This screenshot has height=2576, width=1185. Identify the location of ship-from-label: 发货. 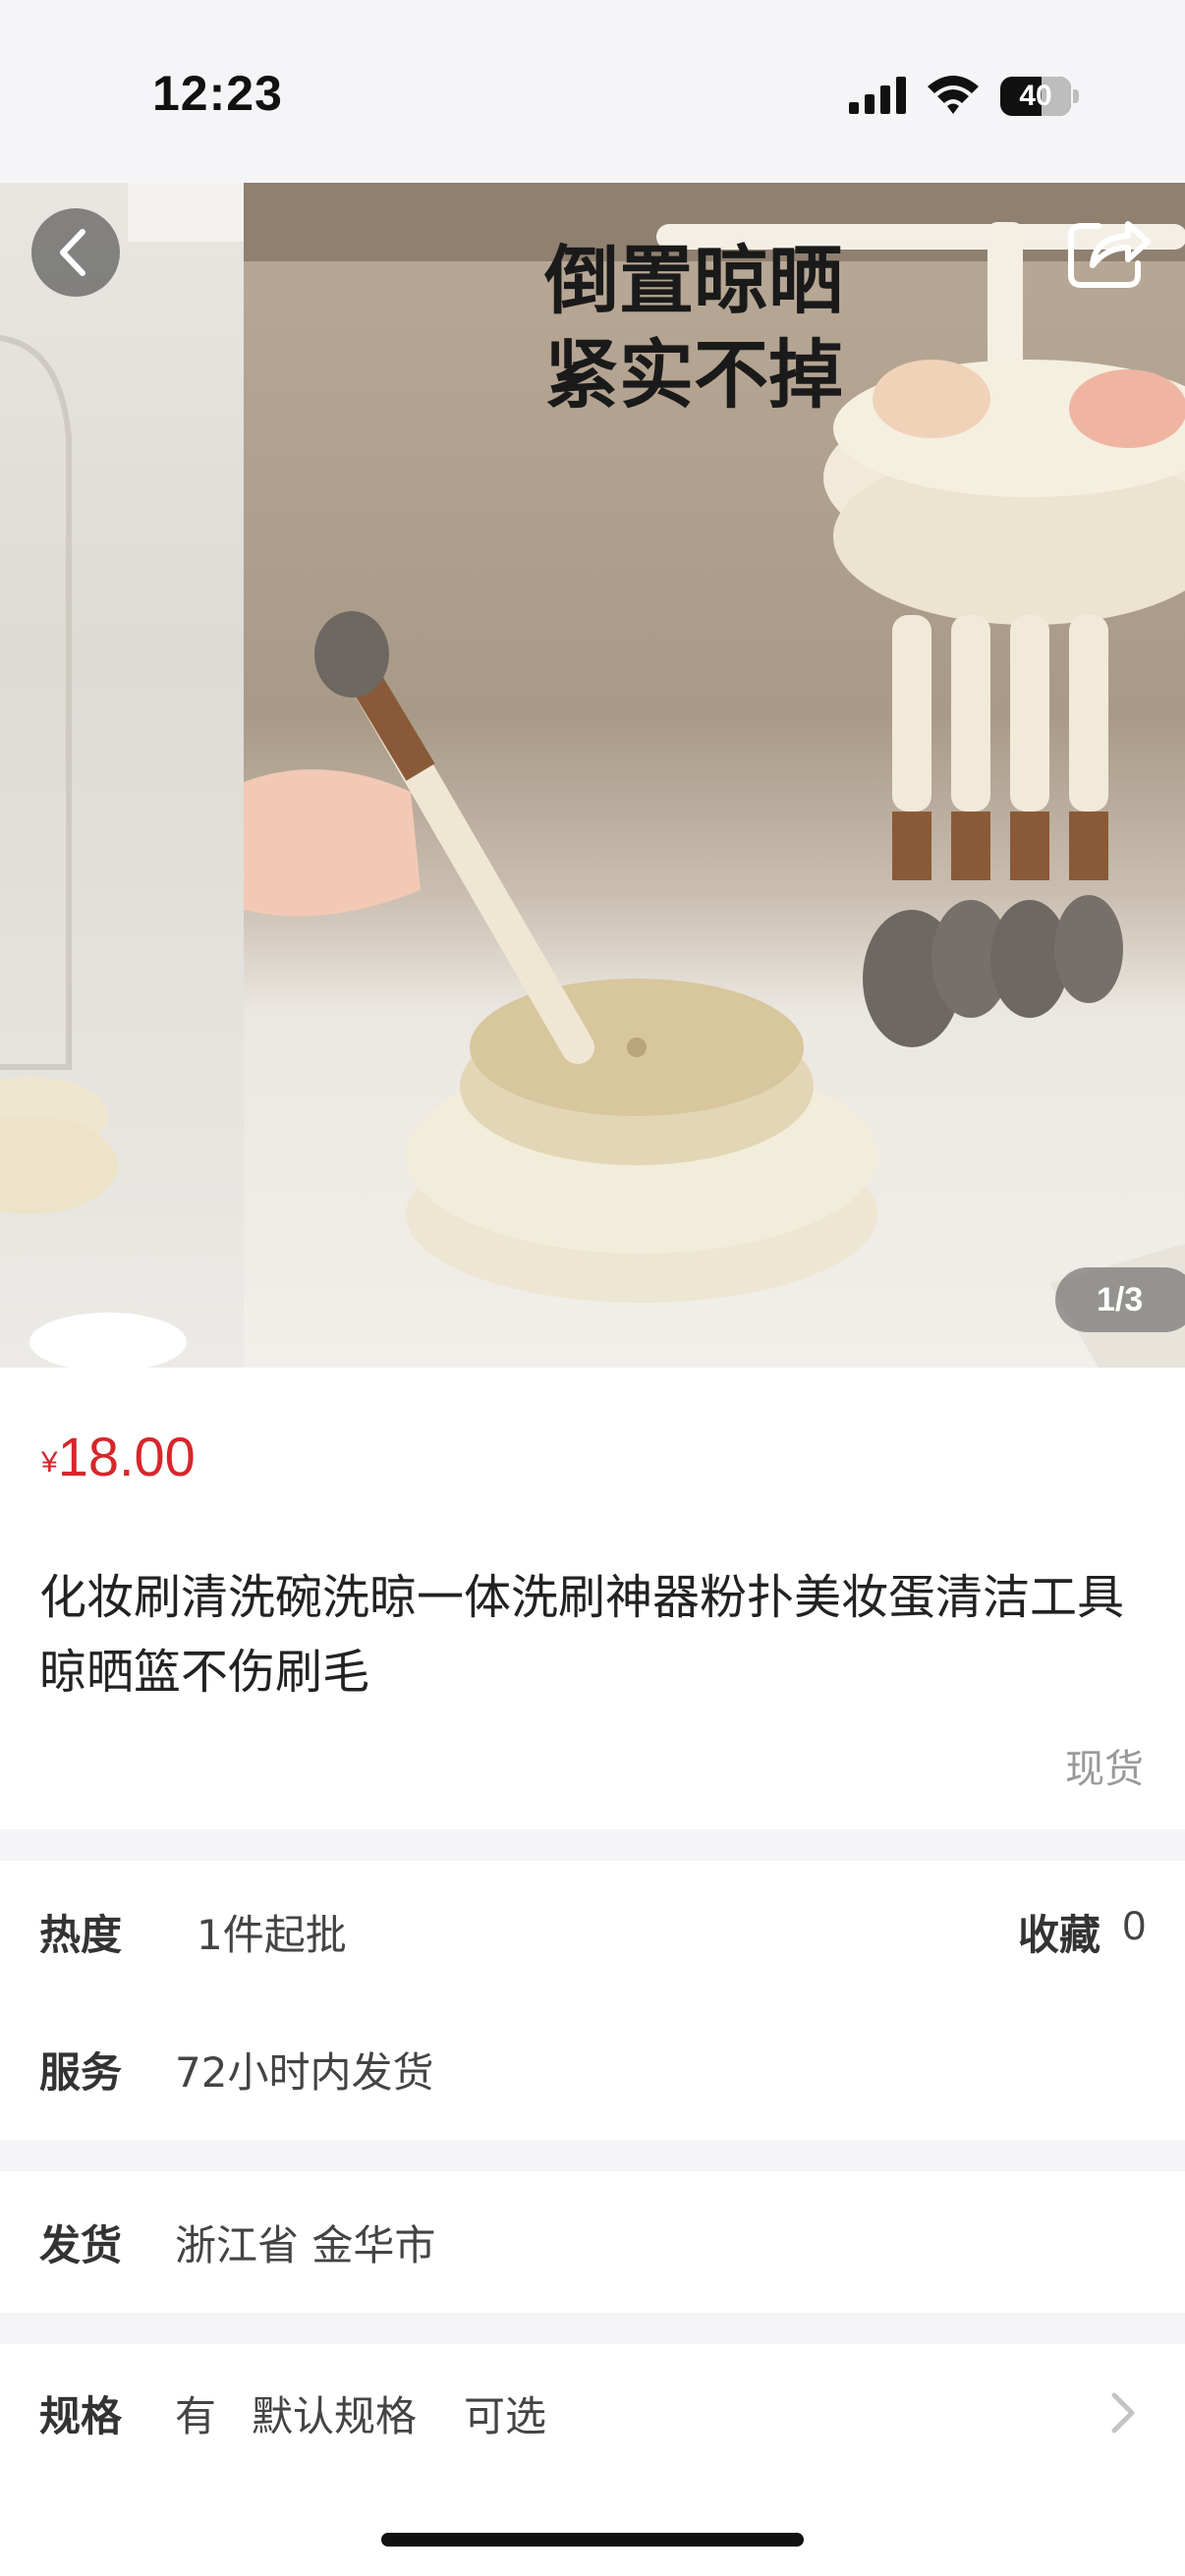
(81, 2245).